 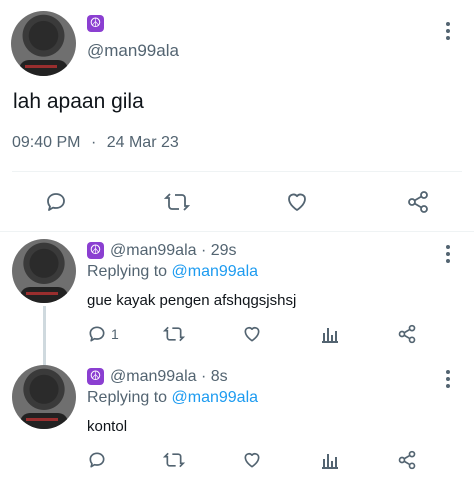 What do you see at coordinates (133, 51) in the screenshot?
I see `author-handle: @man99ala` at bounding box center [133, 51].